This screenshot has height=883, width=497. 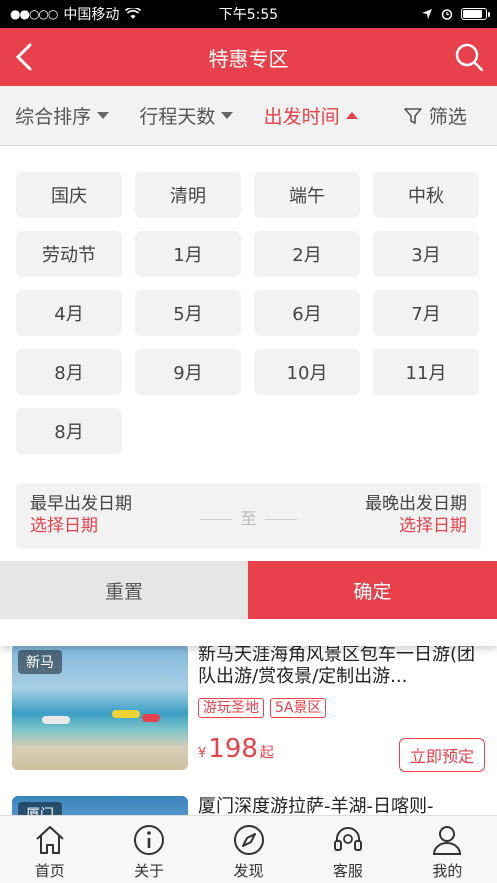 What do you see at coordinates (426, 313) in the screenshot?
I see `date-option: 7月` at bounding box center [426, 313].